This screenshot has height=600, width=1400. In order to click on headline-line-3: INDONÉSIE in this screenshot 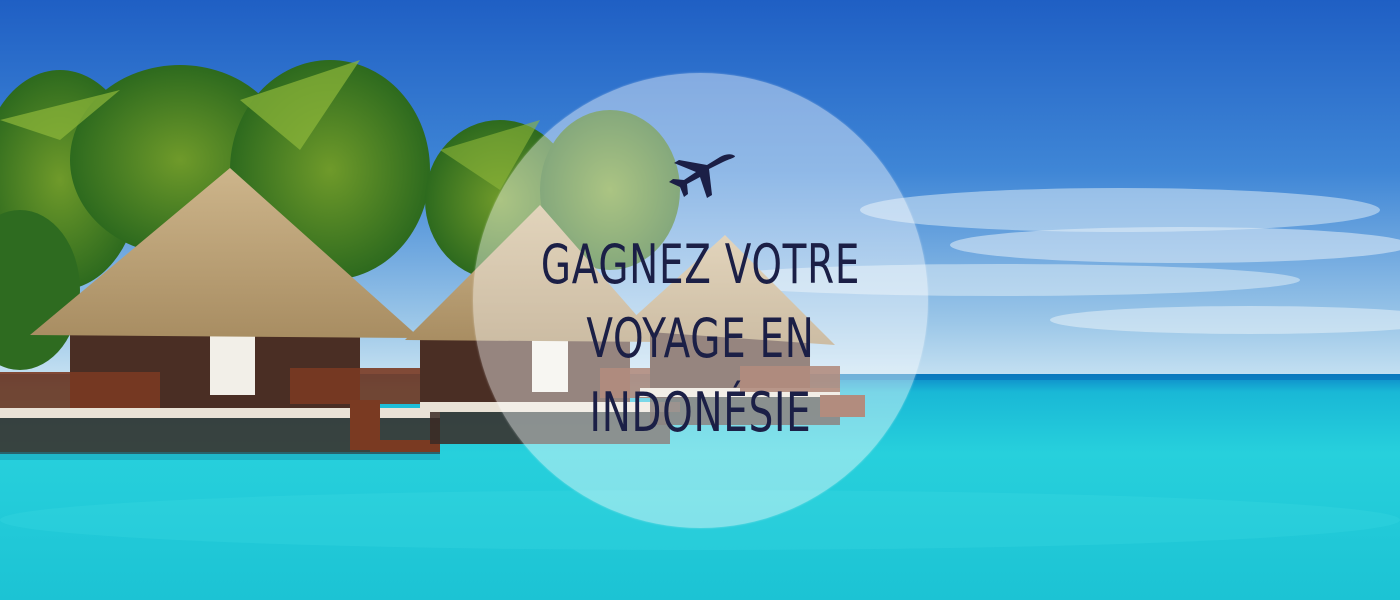, I will do `click(700, 412)`.